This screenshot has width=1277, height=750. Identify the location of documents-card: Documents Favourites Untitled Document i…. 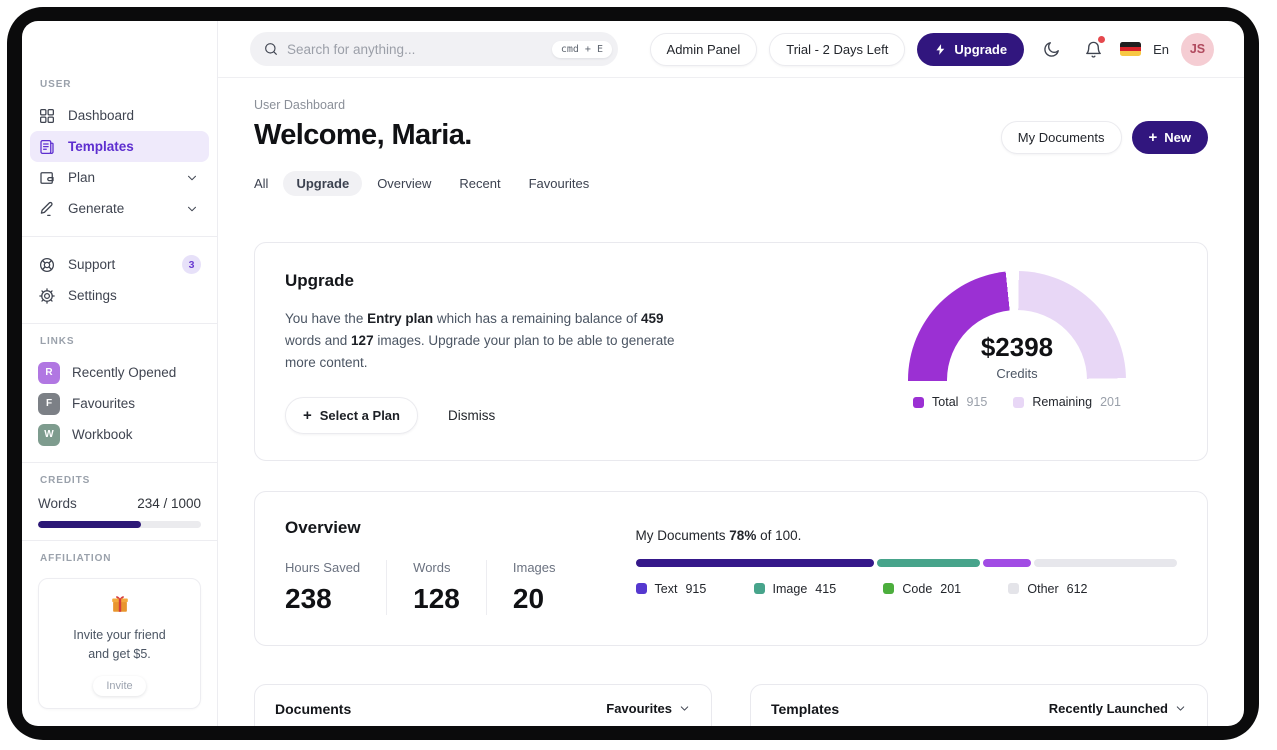
(483, 704).